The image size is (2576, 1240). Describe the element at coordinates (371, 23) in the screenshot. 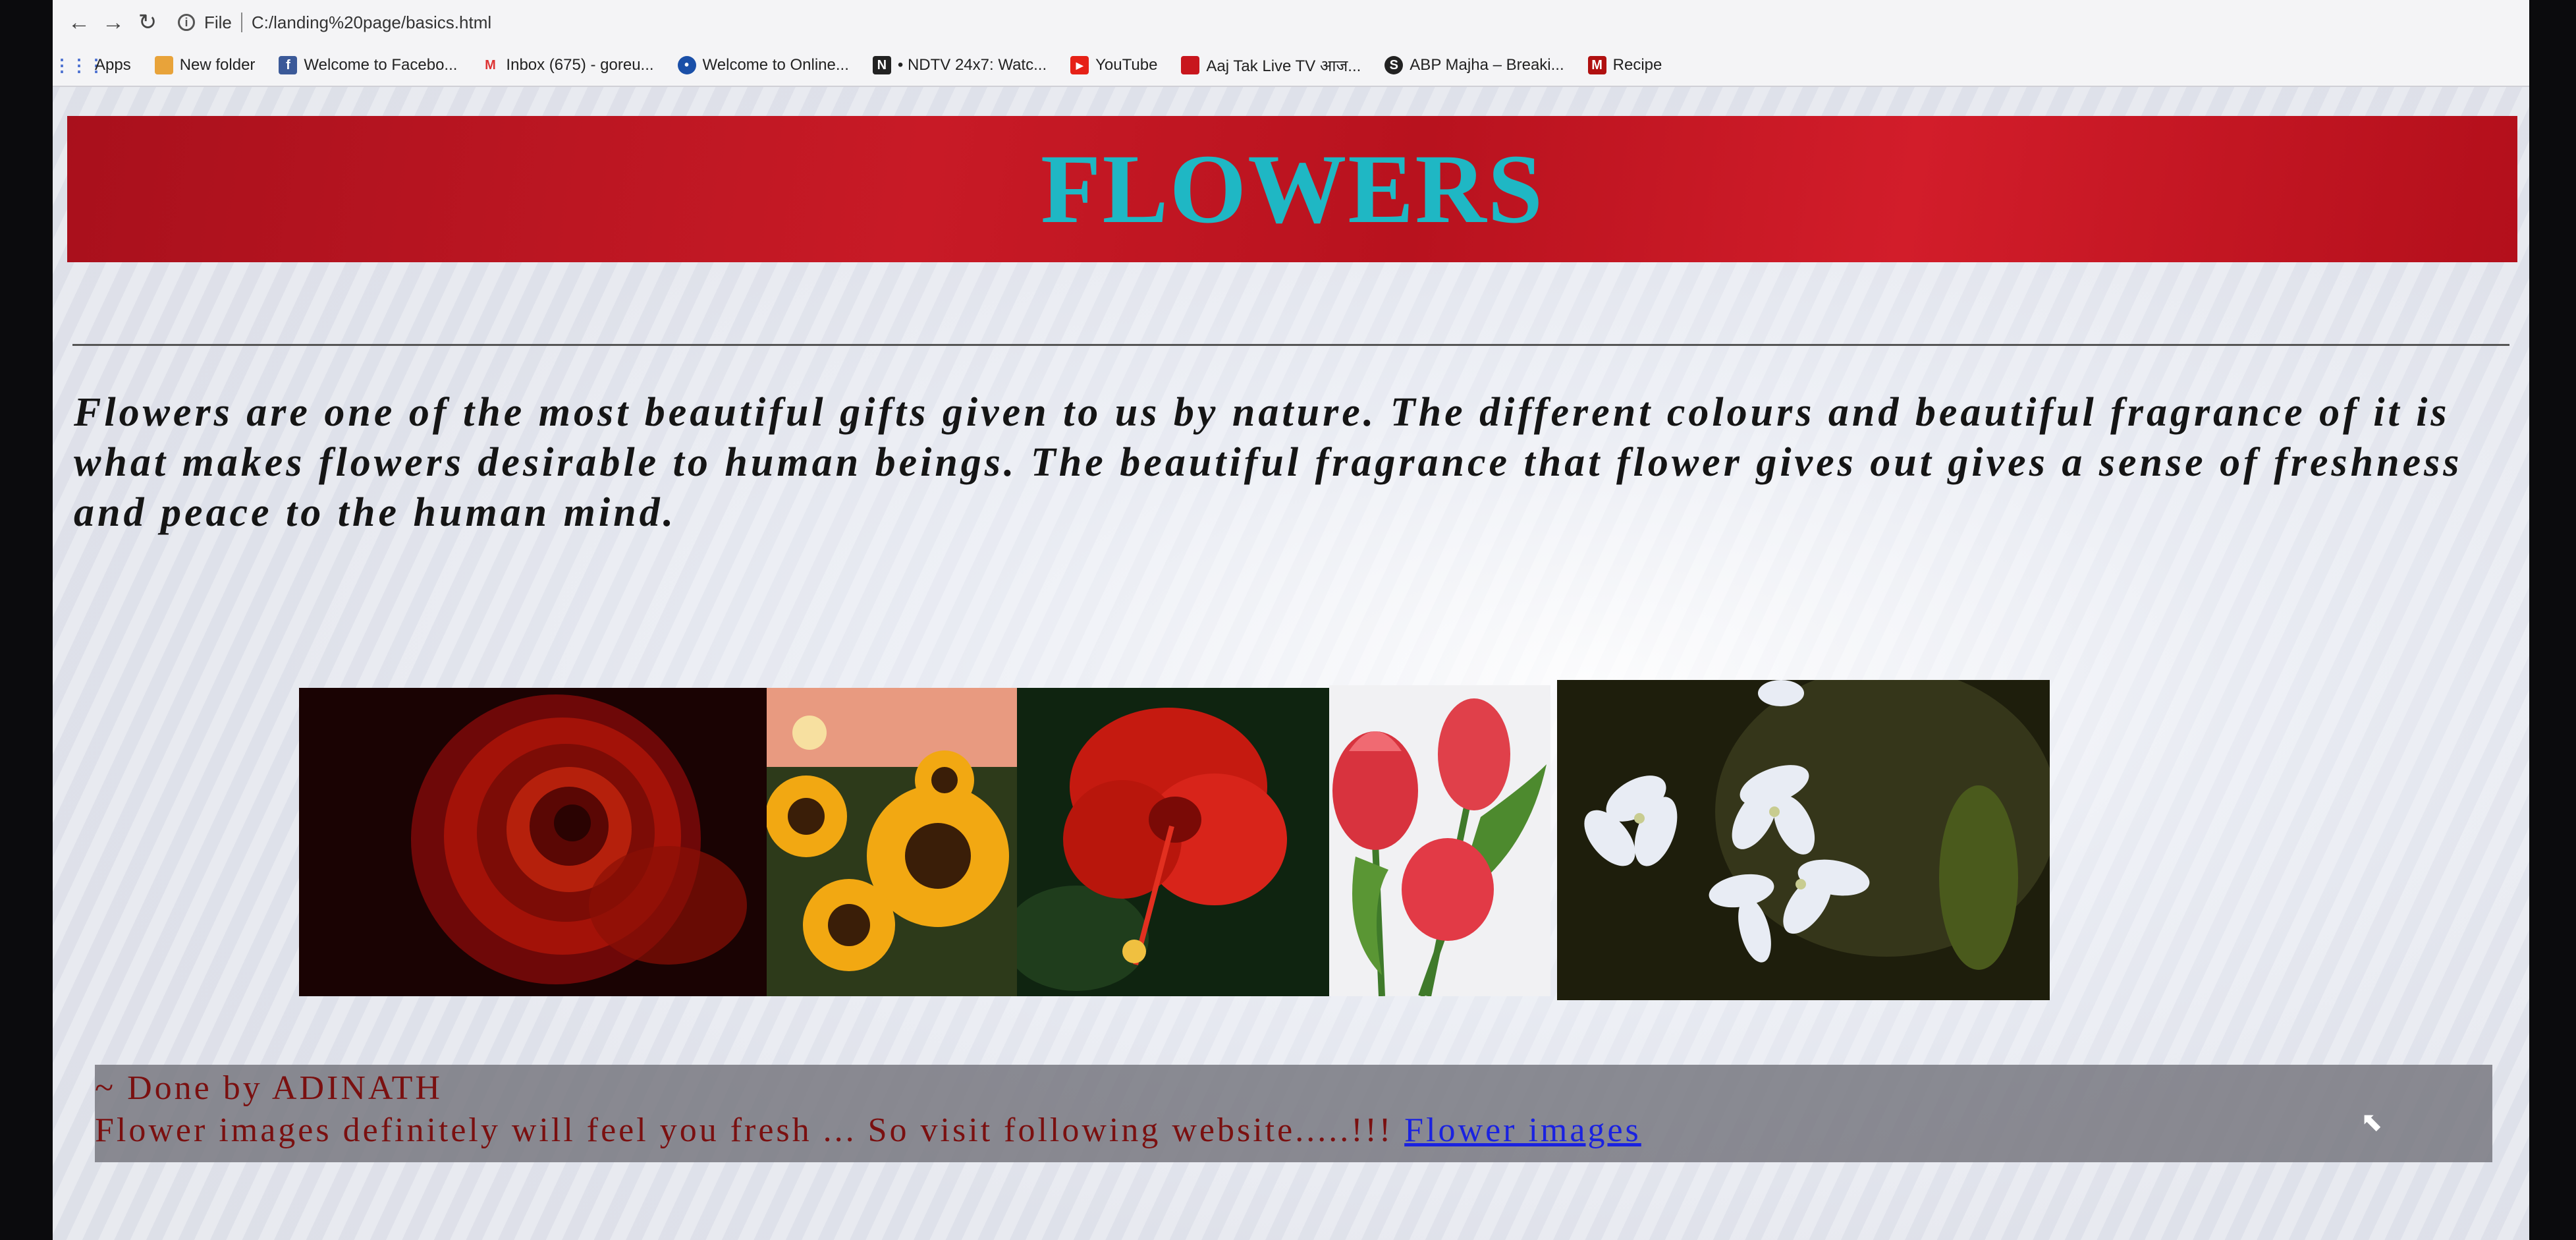

I see `url-text: C:/landing%20page/basics.html` at that location.